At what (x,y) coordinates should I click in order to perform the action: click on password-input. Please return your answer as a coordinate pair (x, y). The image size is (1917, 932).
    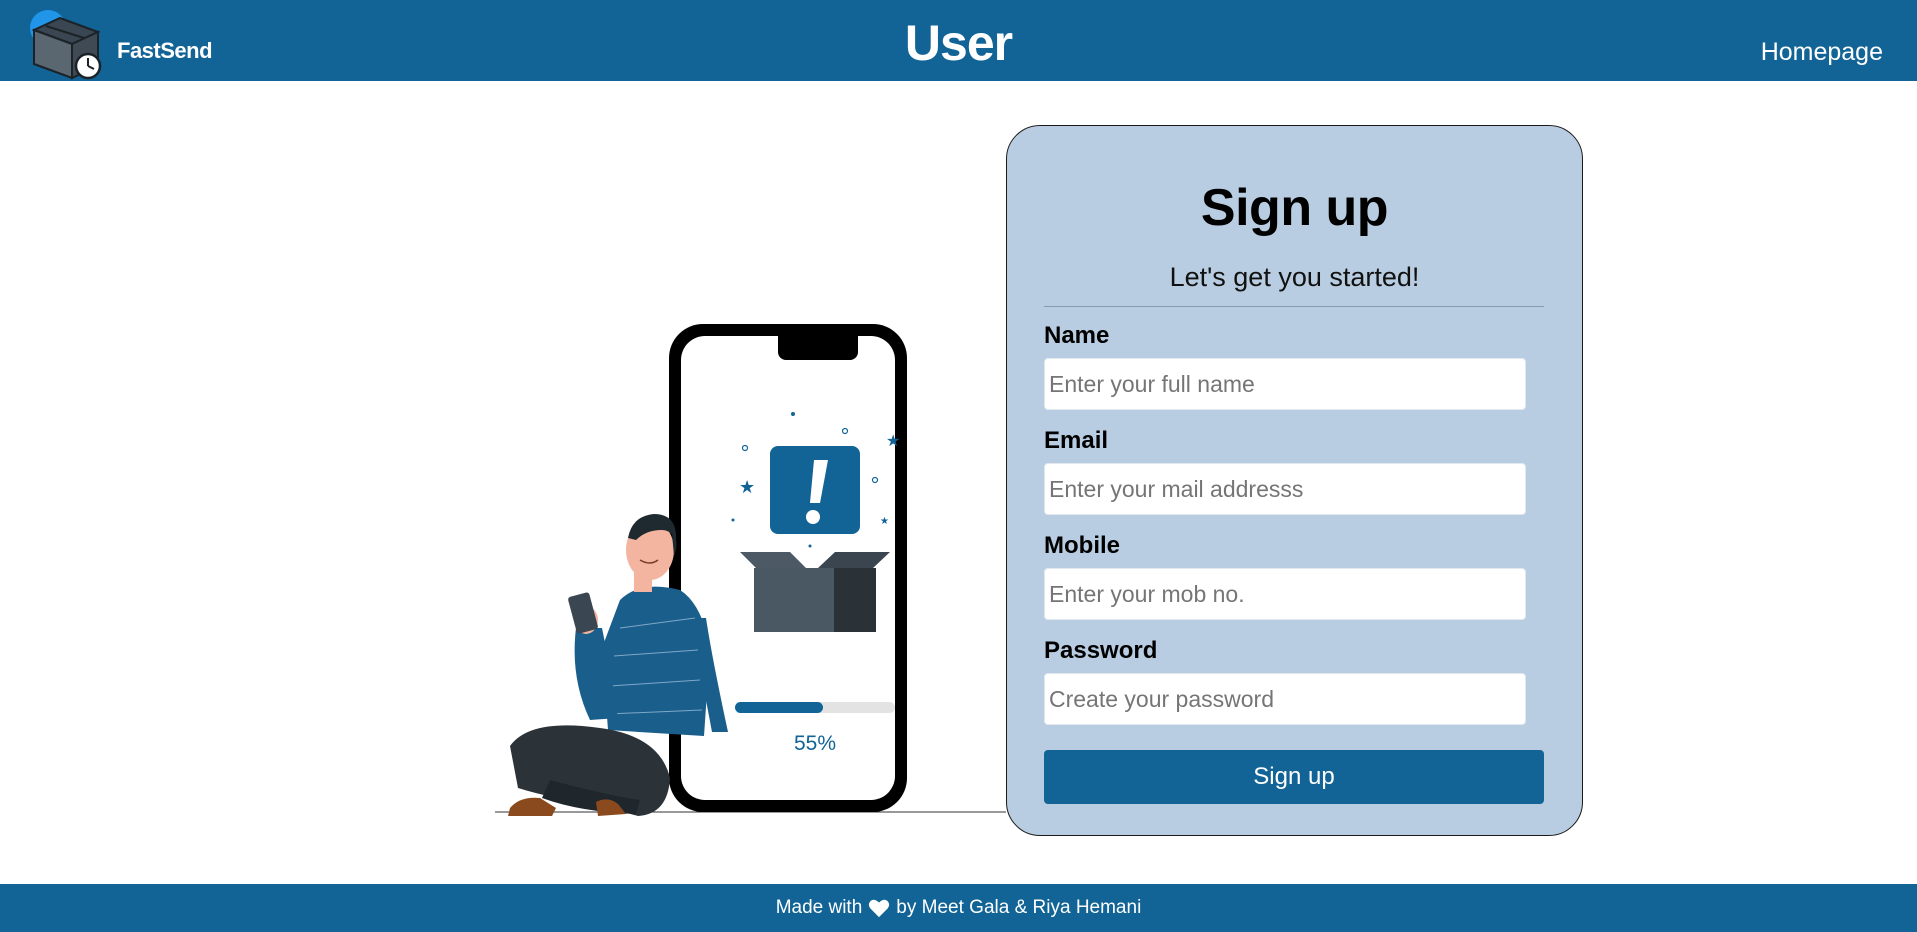
    Looking at the image, I should click on (1285, 699).